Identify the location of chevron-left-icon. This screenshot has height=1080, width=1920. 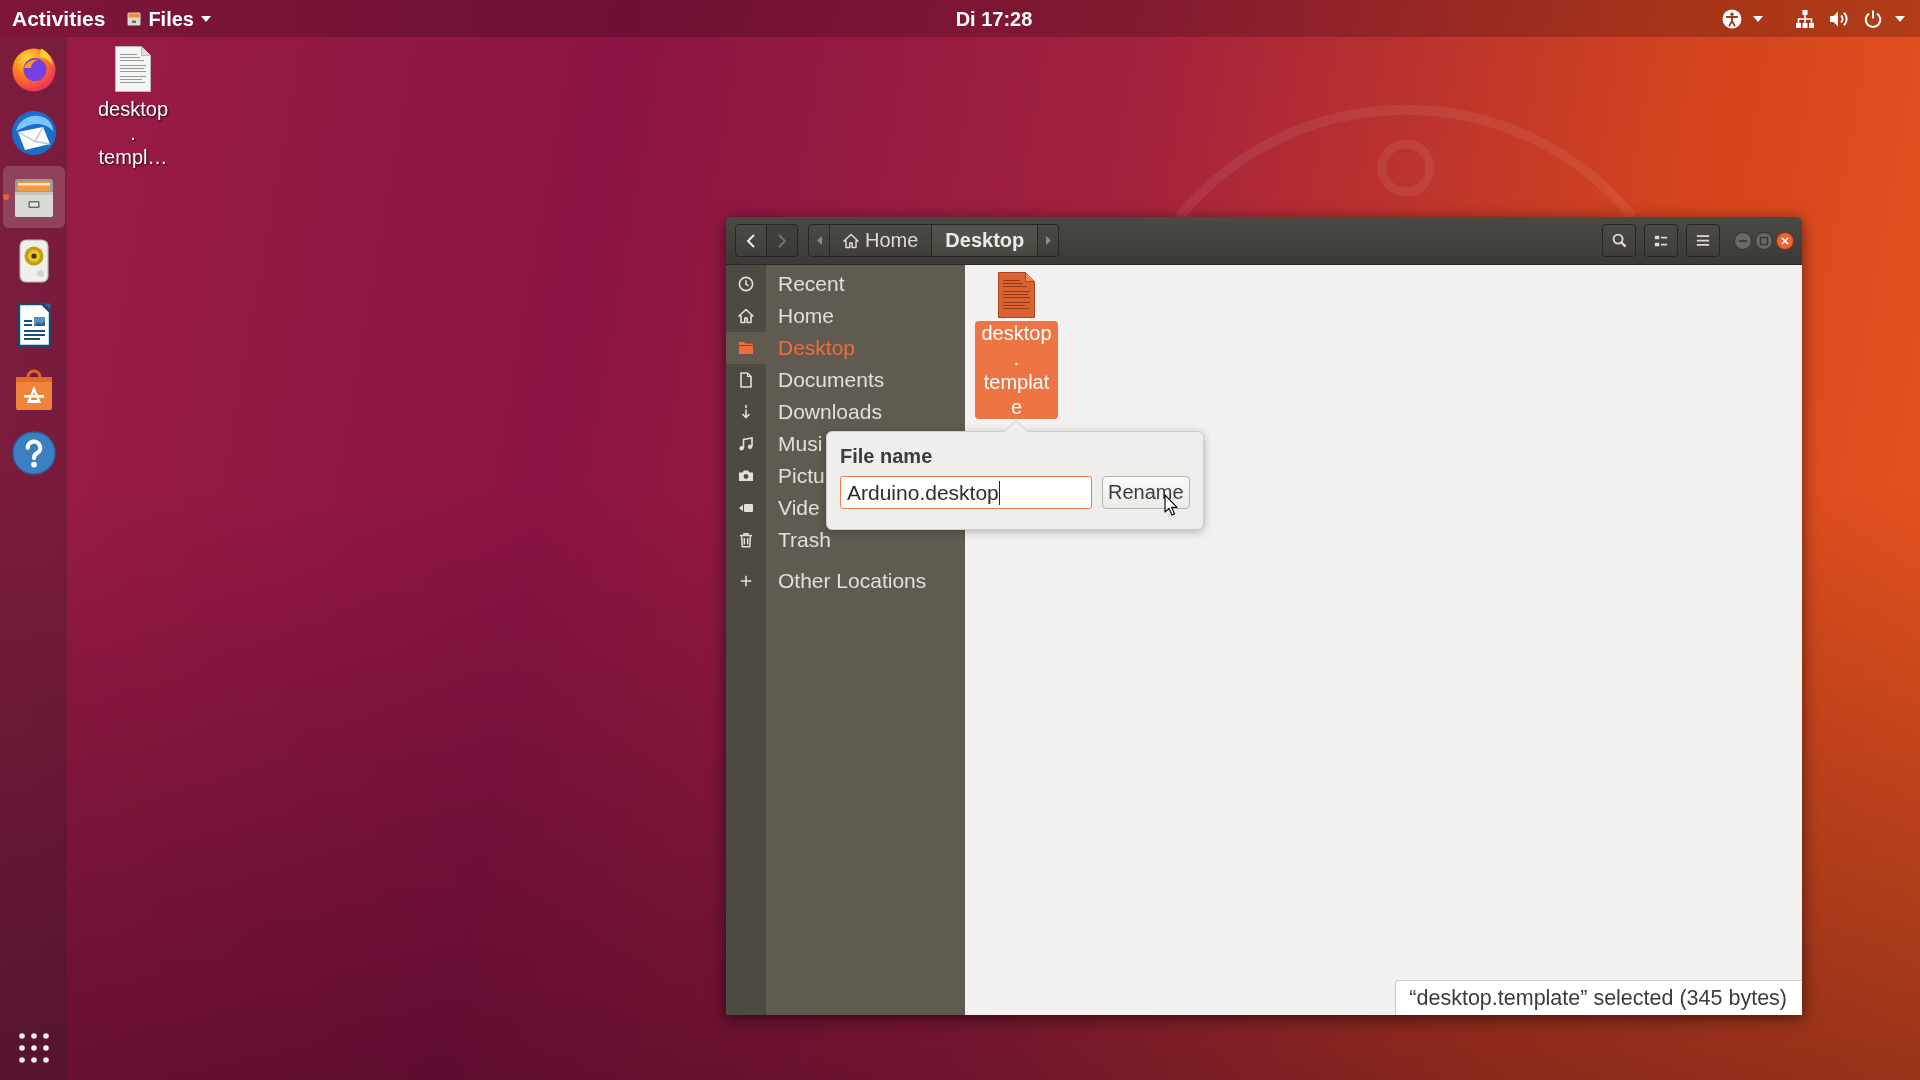
(751, 240).